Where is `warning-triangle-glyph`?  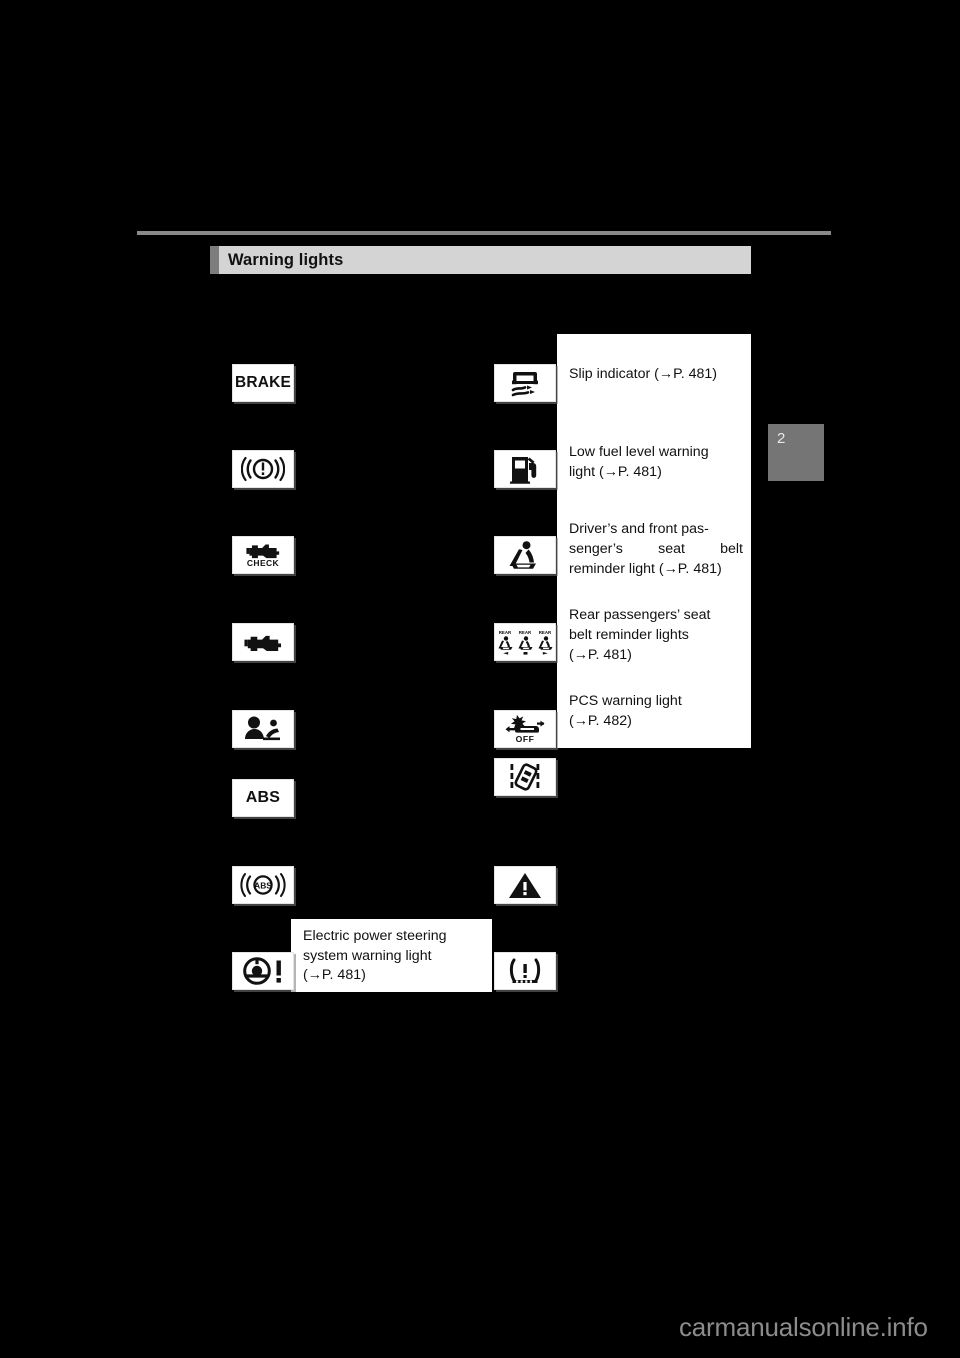 warning-triangle-glyph is located at coordinates (525, 885).